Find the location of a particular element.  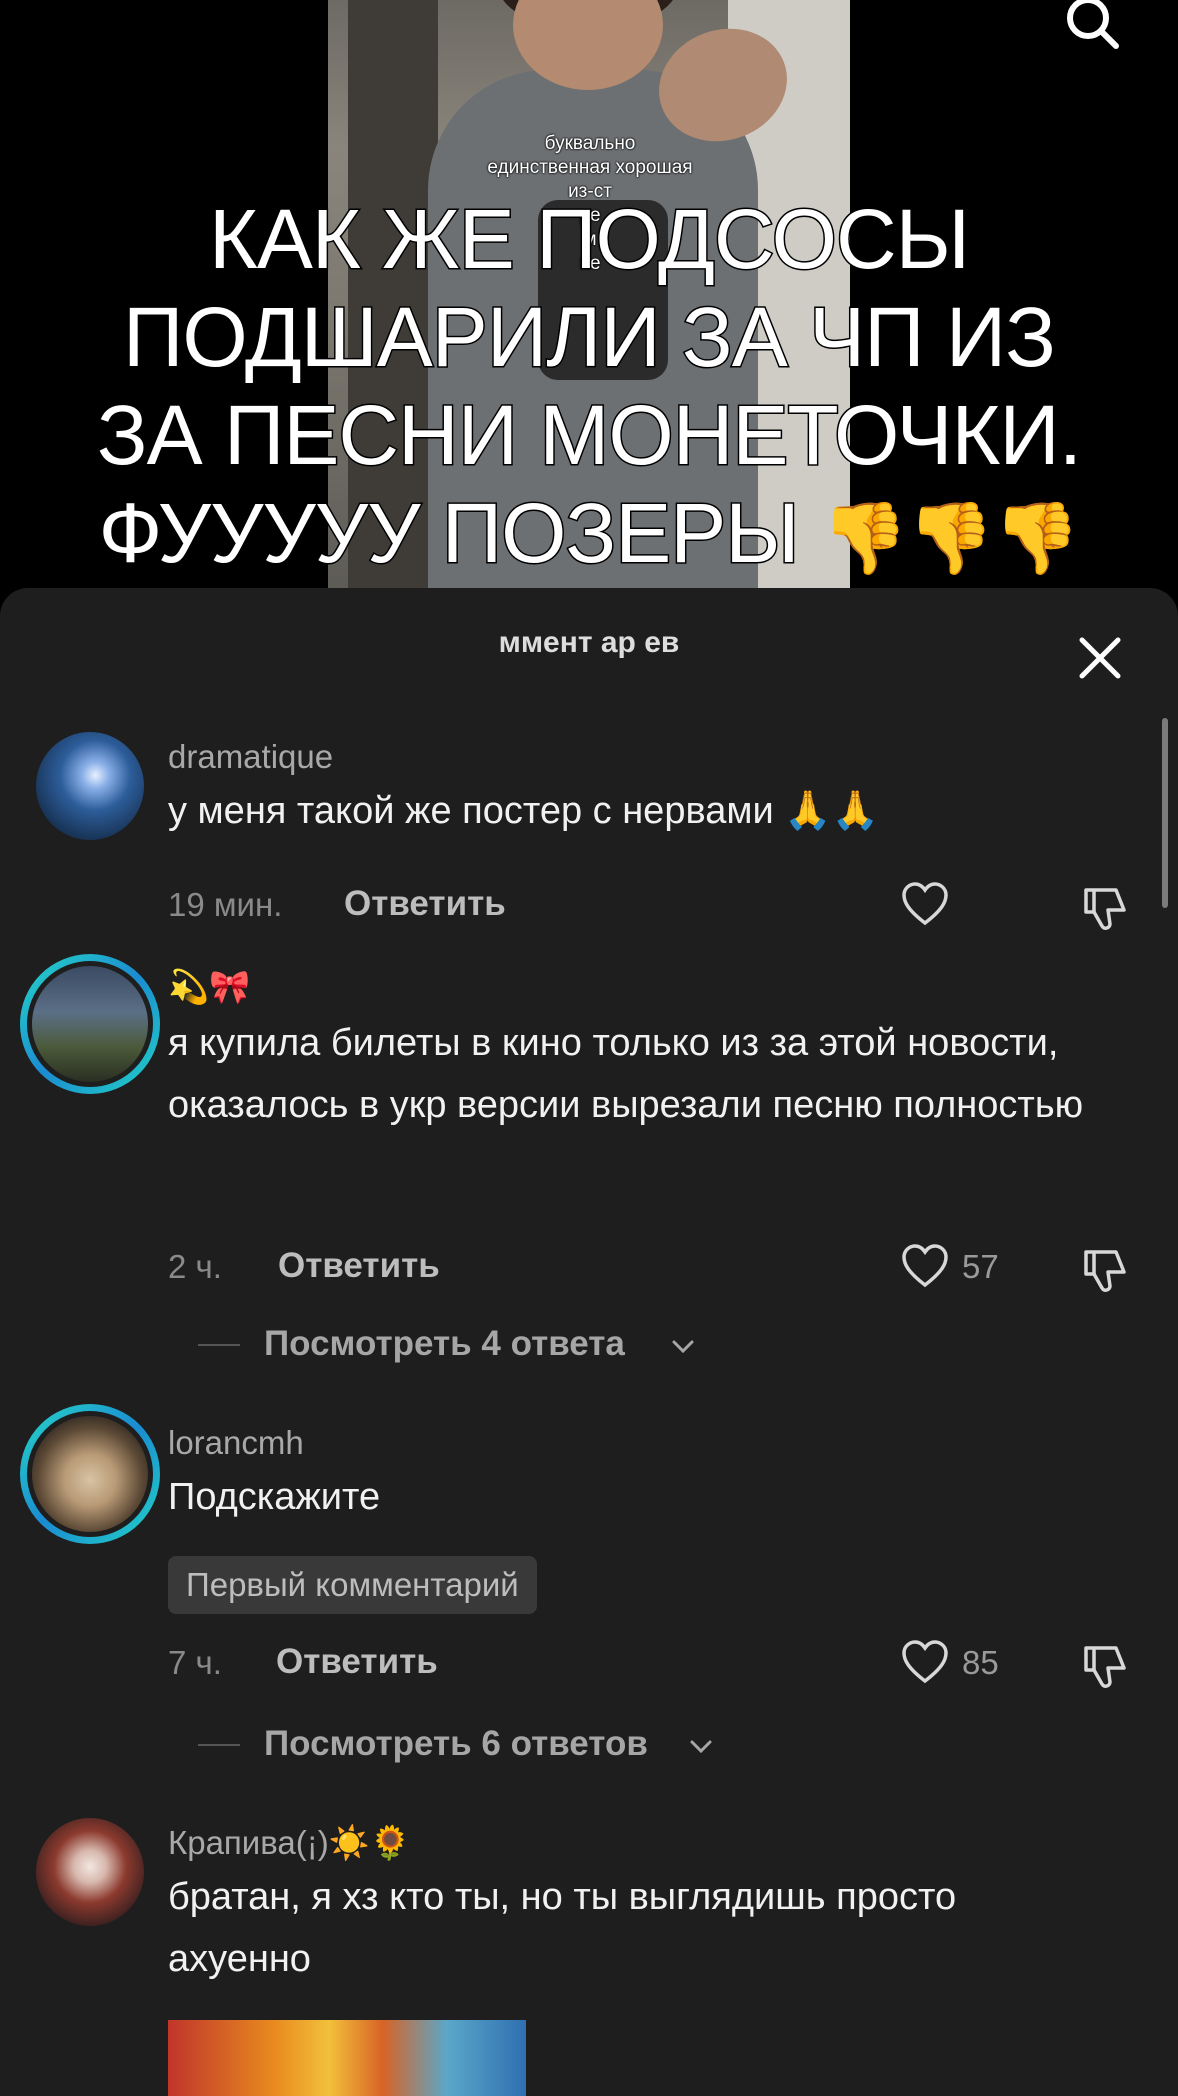

first-comment-badge: Первый комментарий is located at coordinates (352, 1585).